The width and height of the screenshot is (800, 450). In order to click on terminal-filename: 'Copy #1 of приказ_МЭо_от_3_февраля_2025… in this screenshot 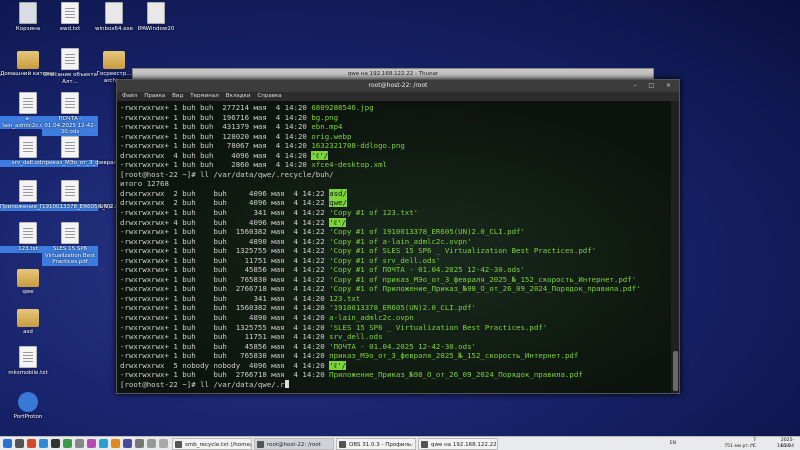, I will do `click(483, 279)`.